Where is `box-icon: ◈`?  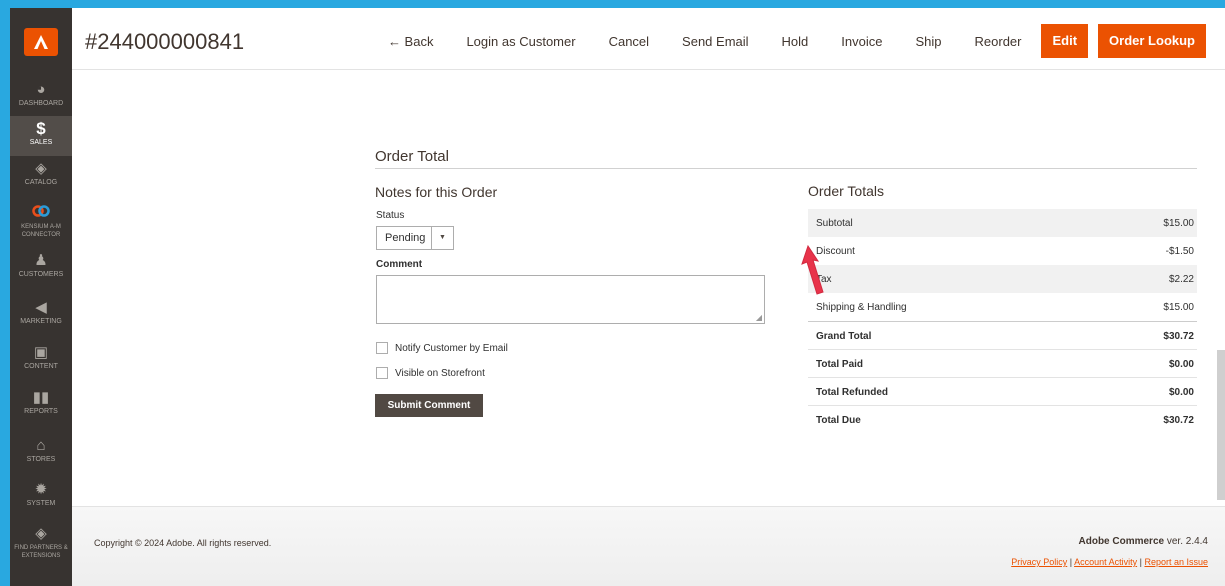 box-icon: ◈ is located at coordinates (41, 533).